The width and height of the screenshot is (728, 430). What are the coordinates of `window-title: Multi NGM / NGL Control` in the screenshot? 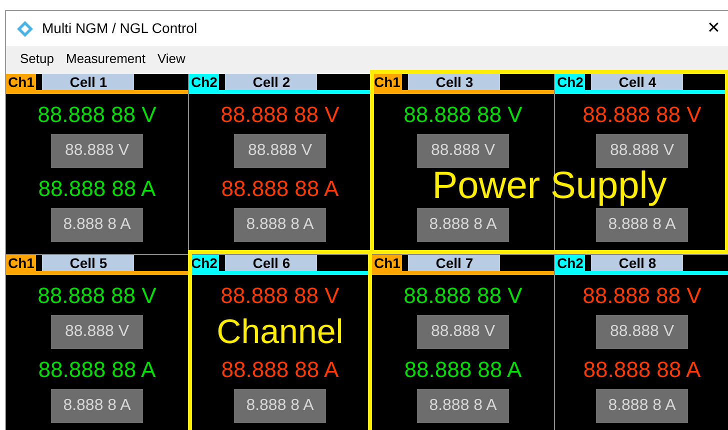 It's located at (120, 28).